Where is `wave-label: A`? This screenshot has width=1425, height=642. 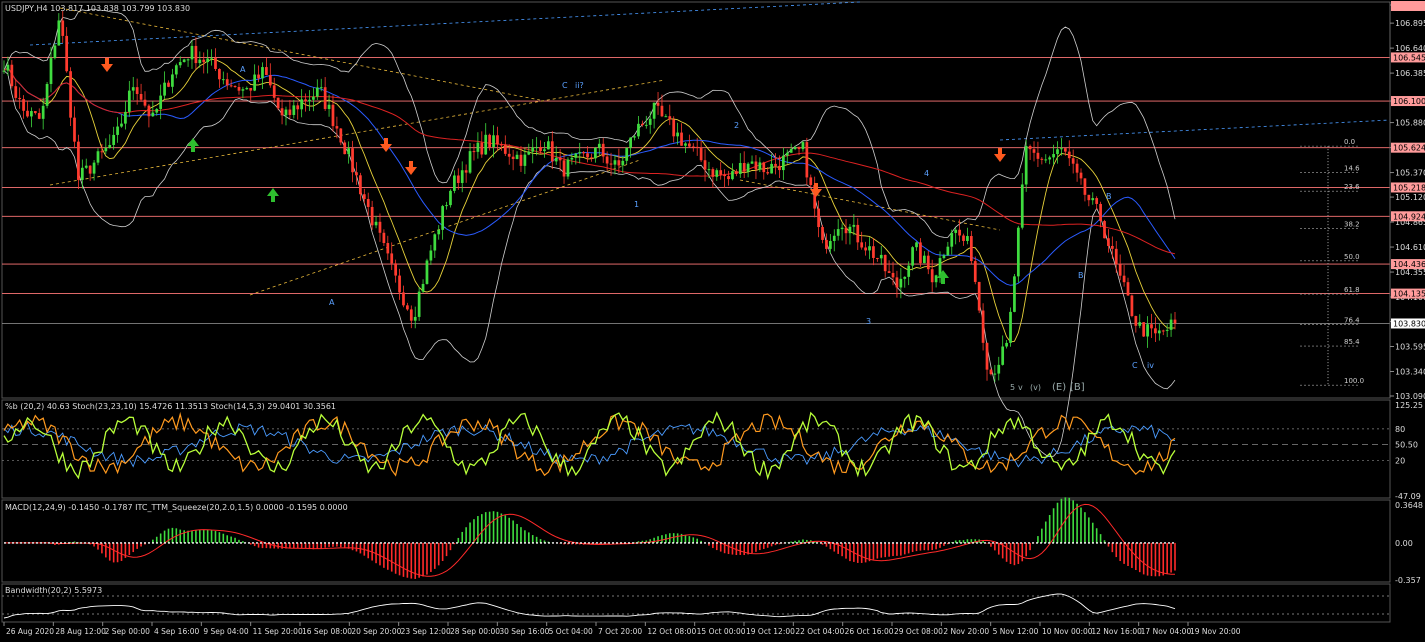
wave-label: A is located at coordinates (243, 69).